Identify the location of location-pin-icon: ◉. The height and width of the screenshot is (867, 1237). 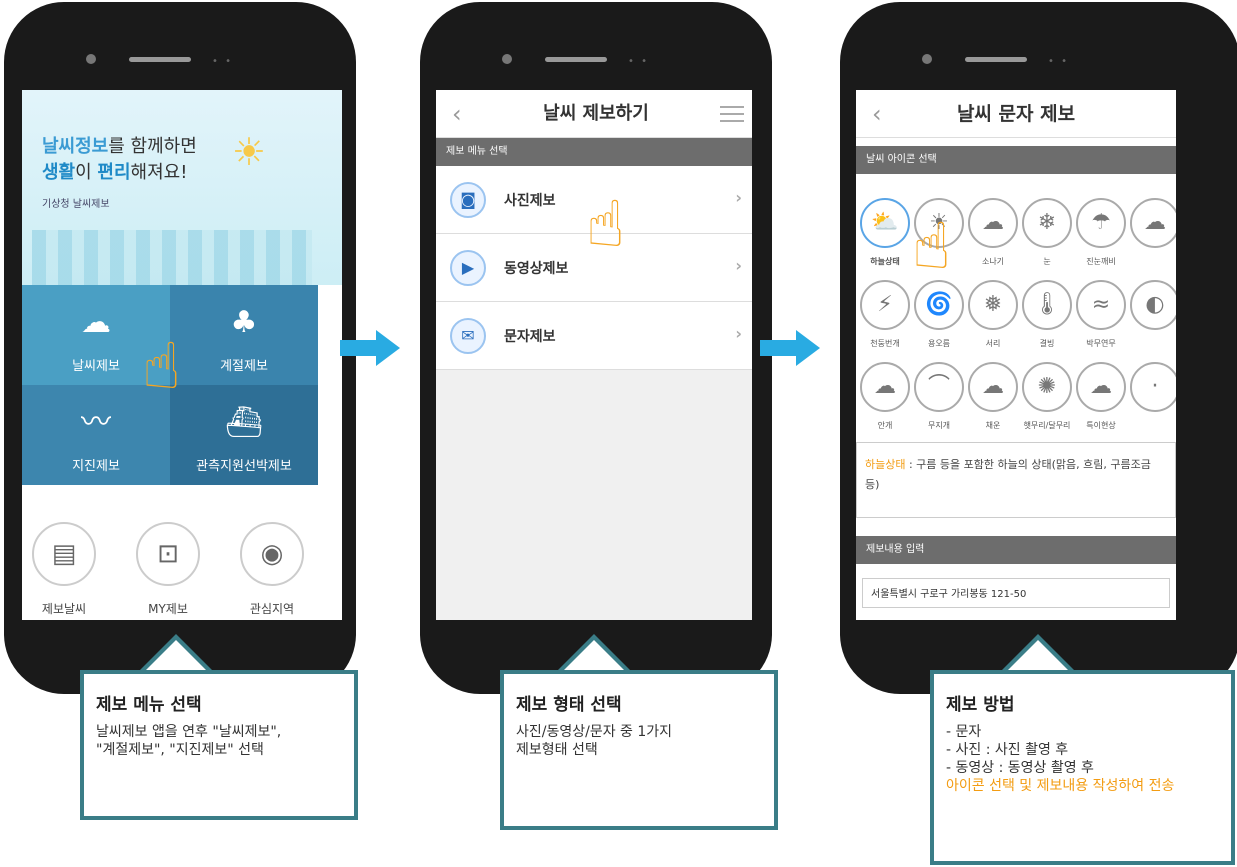
(272, 554).